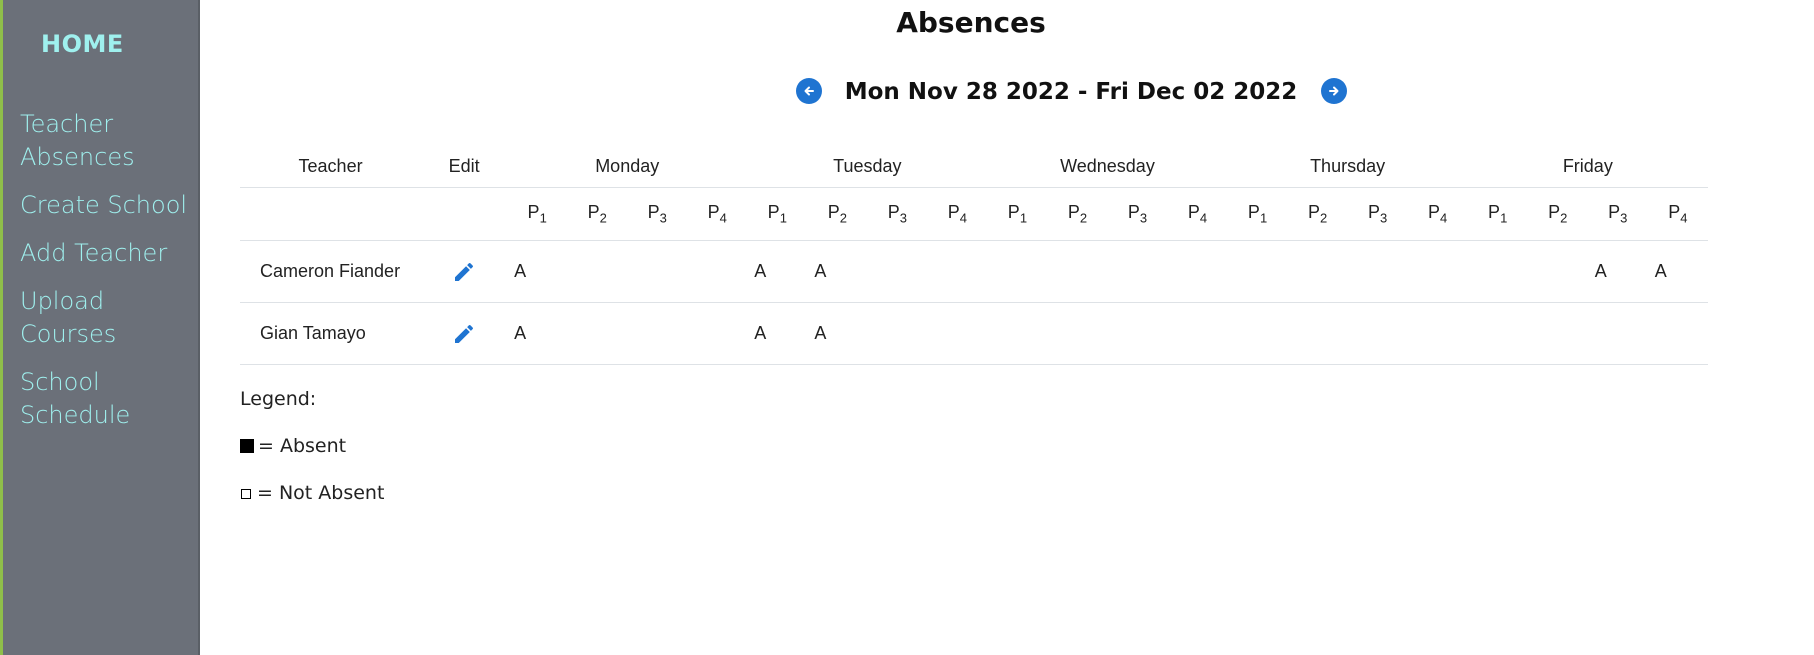 Image resolution: width=1814 pixels, height=655 pixels. Describe the element at coordinates (107, 141) in the screenshot. I see `sidebar-item-teacher-absences: Teacher Absences` at that location.